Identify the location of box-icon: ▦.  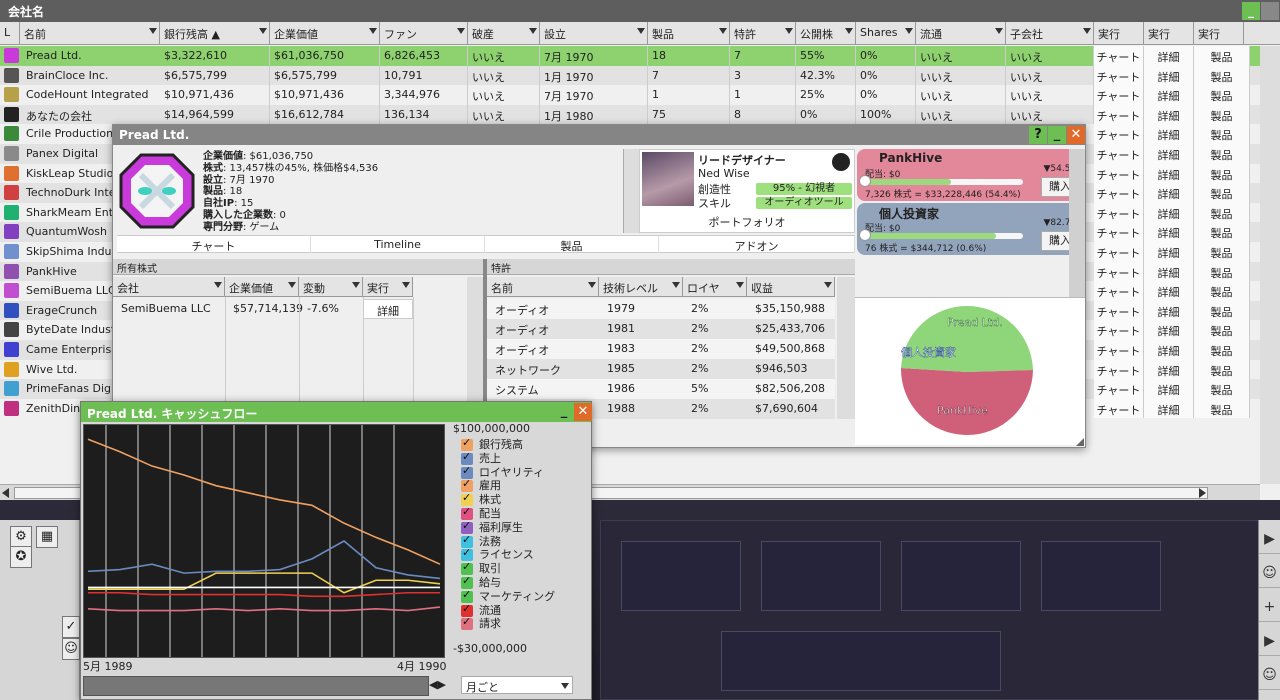
(47, 537).